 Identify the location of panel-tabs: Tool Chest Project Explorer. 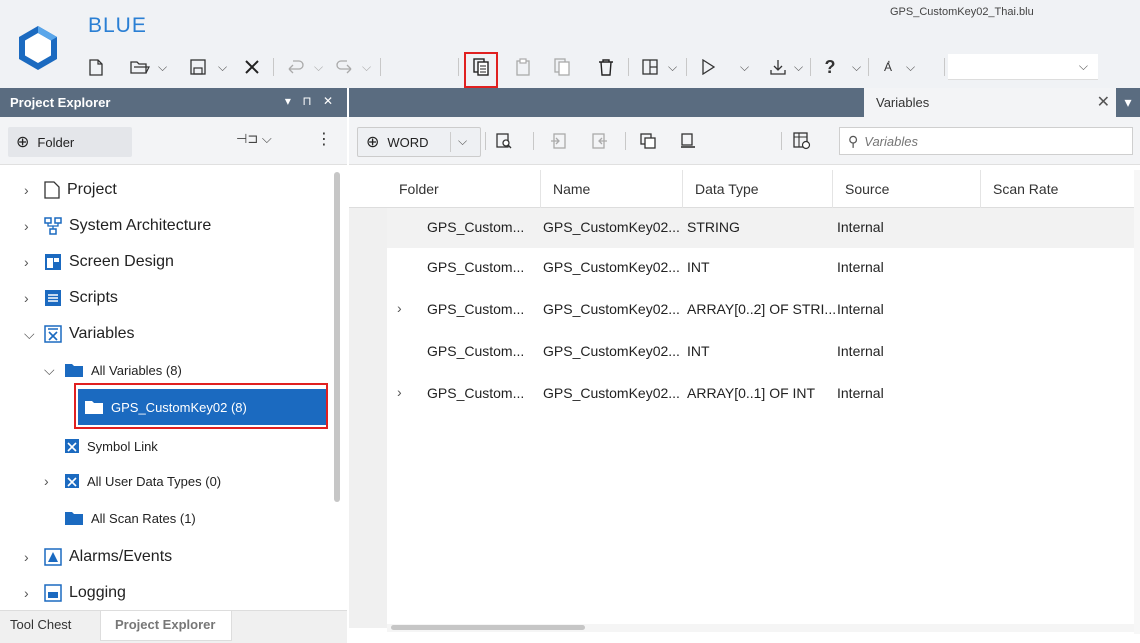
(173, 626).